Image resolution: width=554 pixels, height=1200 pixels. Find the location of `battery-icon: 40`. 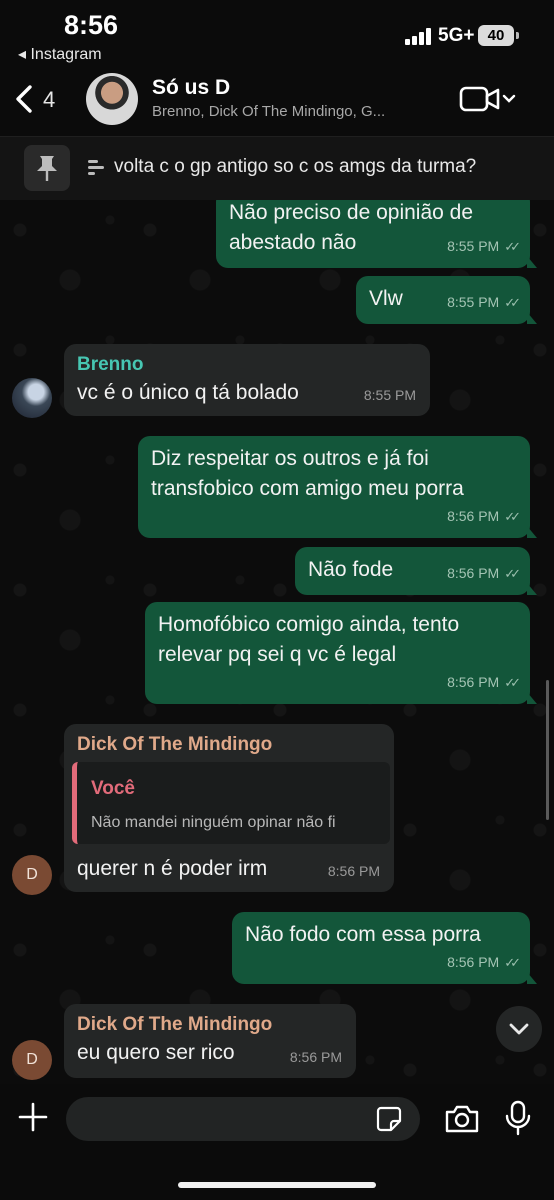

battery-icon: 40 is located at coordinates (498, 35).